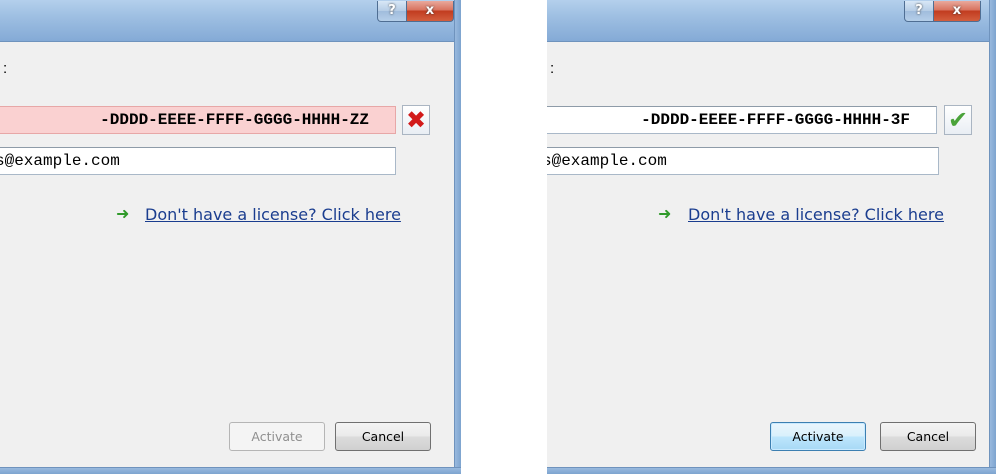 The width and height of the screenshot is (996, 474). I want to click on license-key-input: -DDDD-EEEE-FFFF-GGGG-HHHH-ZZ, so click(198, 120).